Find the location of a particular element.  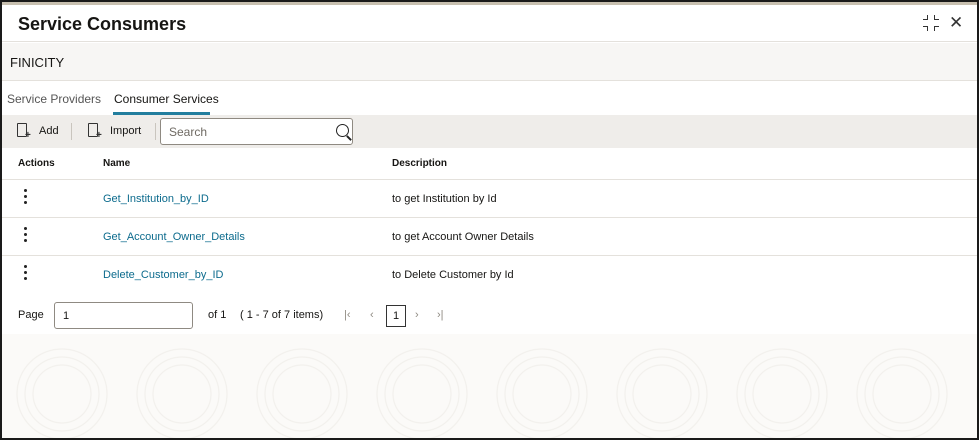

tab-consumer-services: Consumer Services is located at coordinates (166, 99).